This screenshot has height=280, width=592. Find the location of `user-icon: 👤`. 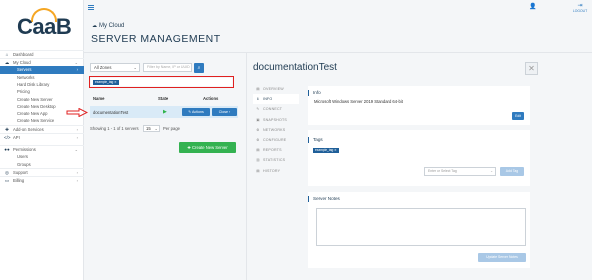

user-icon: 👤 is located at coordinates (532, 6).